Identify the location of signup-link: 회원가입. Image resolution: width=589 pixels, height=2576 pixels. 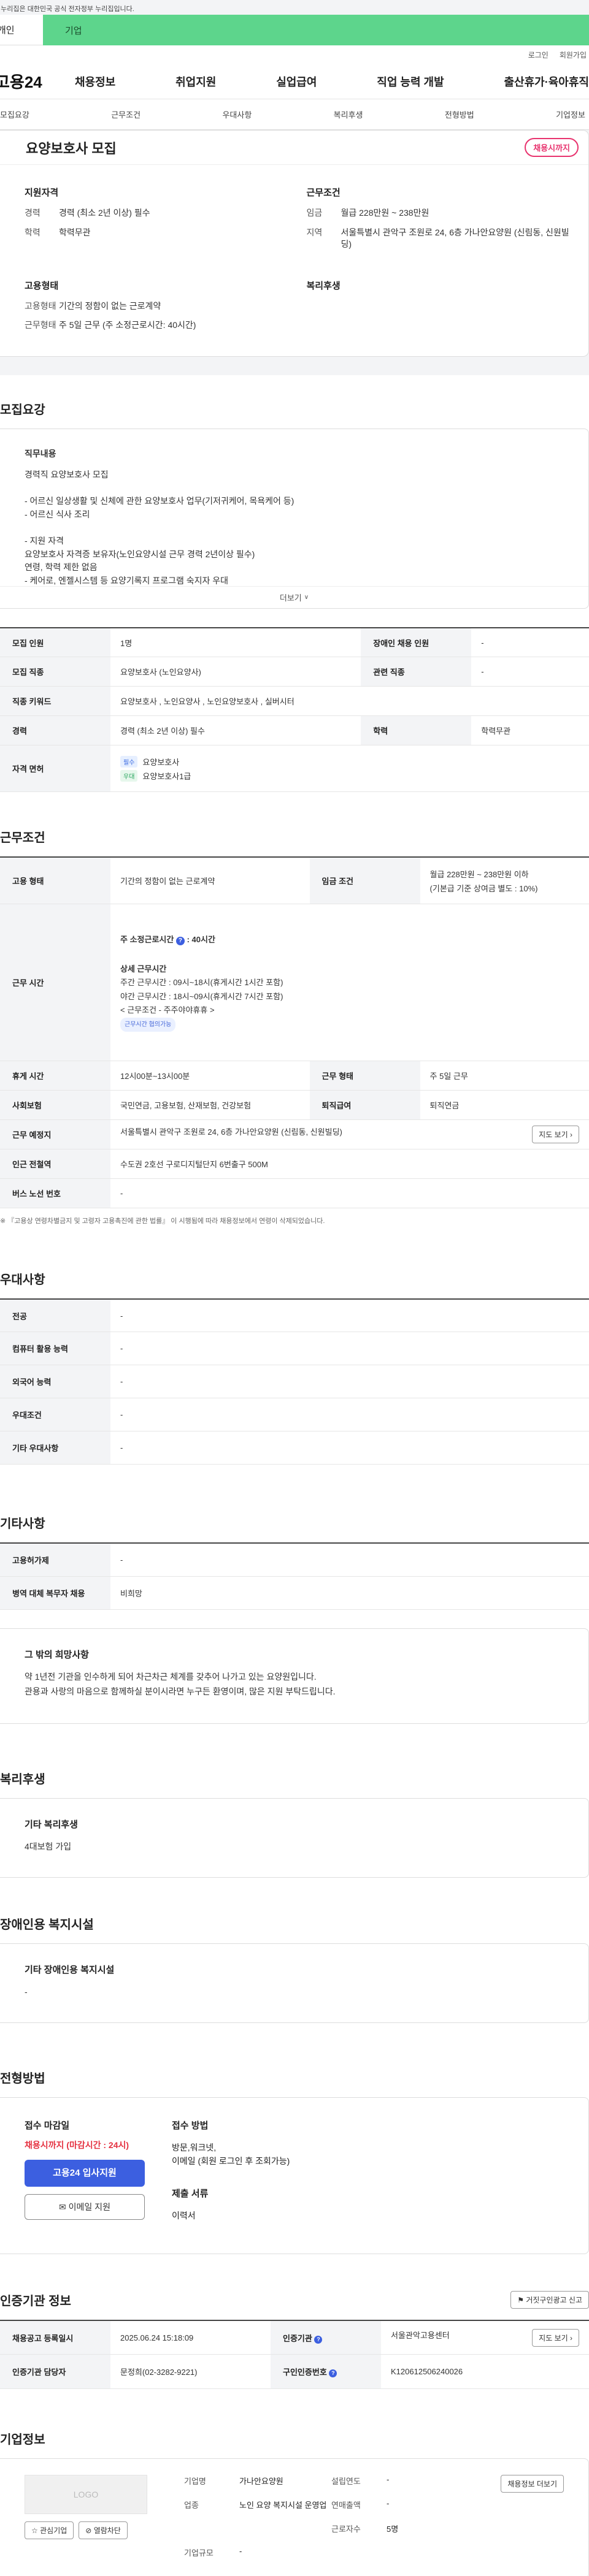
(573, 55).